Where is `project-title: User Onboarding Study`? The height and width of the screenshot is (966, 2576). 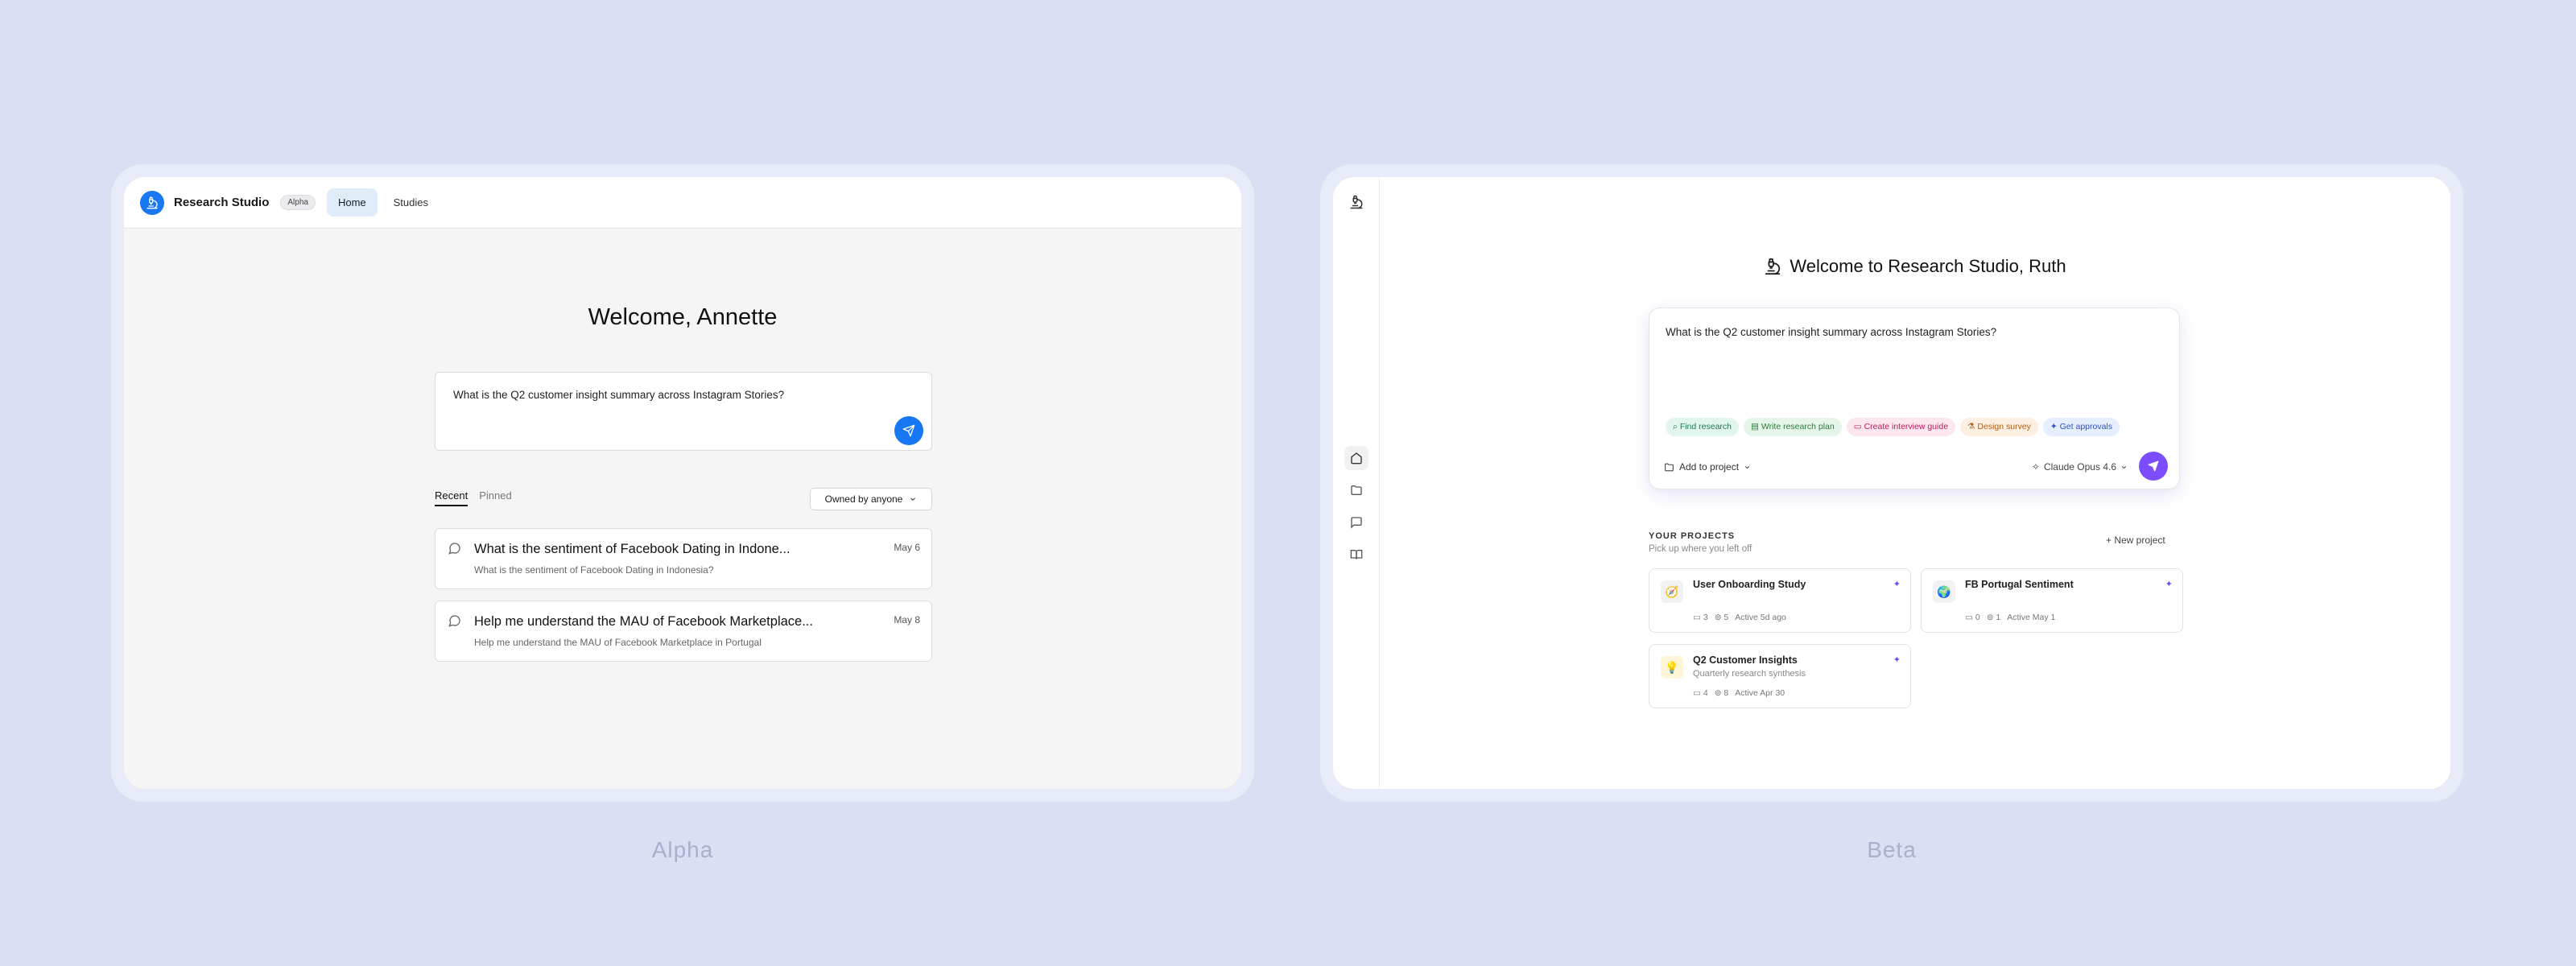 project-title: User Onboarding Study is located at coordinates (1749, 584).